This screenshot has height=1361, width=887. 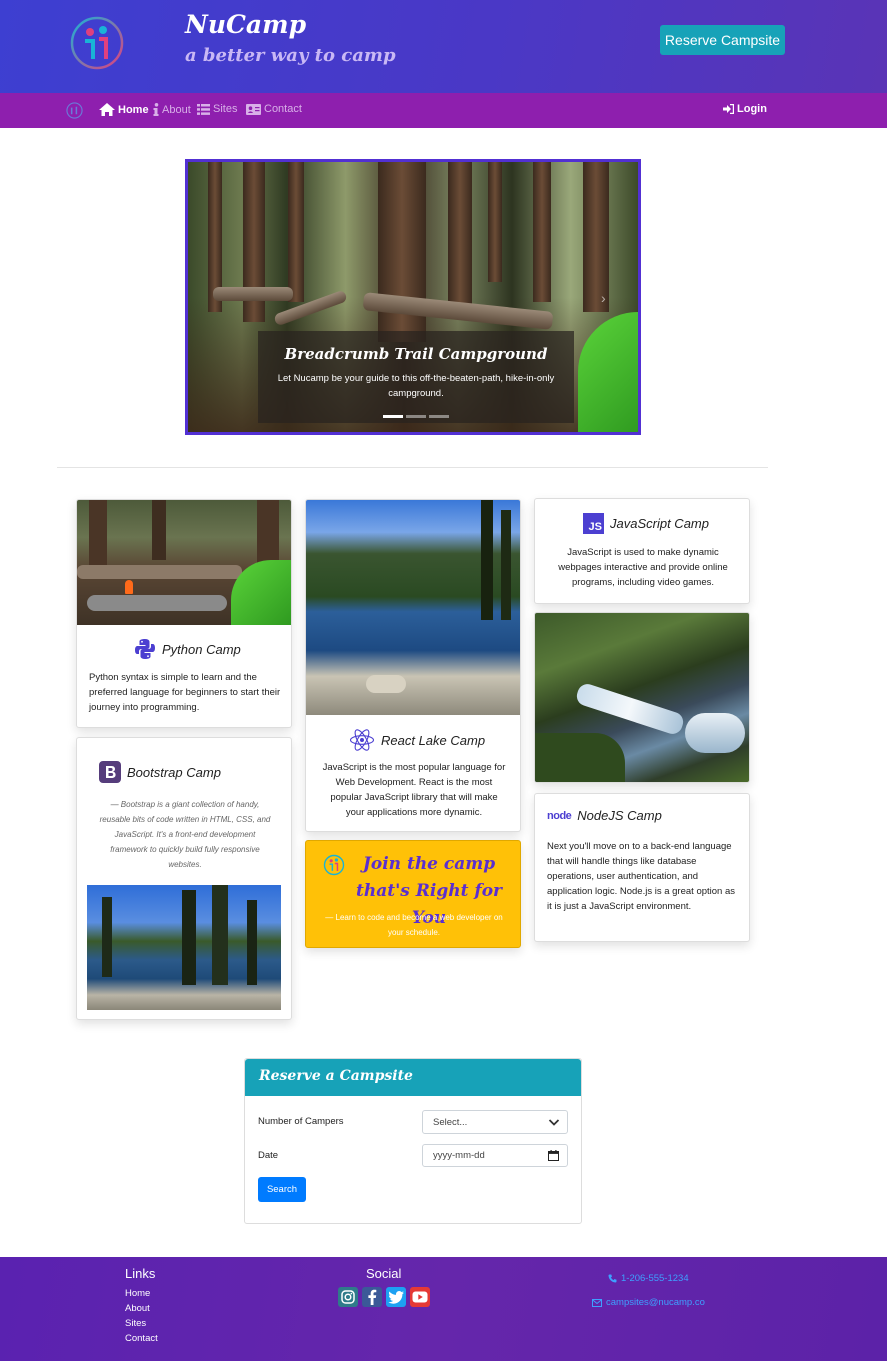 What do you see at coordinates (348, 1297) in the screenshot?
I see `instagram-icon` at bounding box center [348, 1297].